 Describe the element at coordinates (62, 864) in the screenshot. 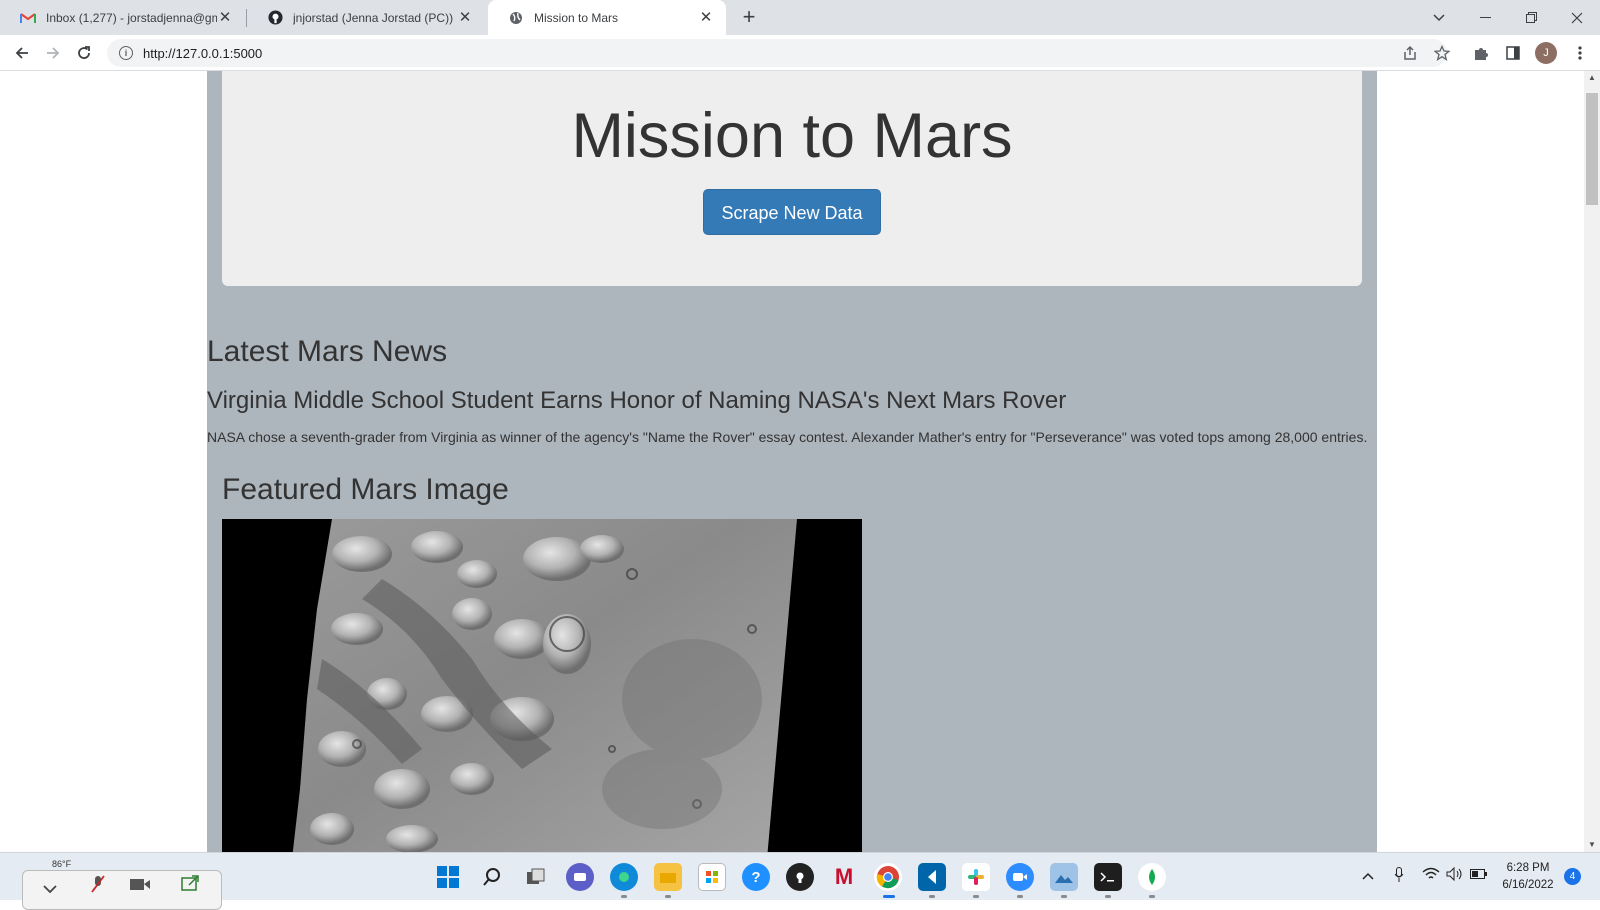

I see `weather-temperature: 86°F` at that location.